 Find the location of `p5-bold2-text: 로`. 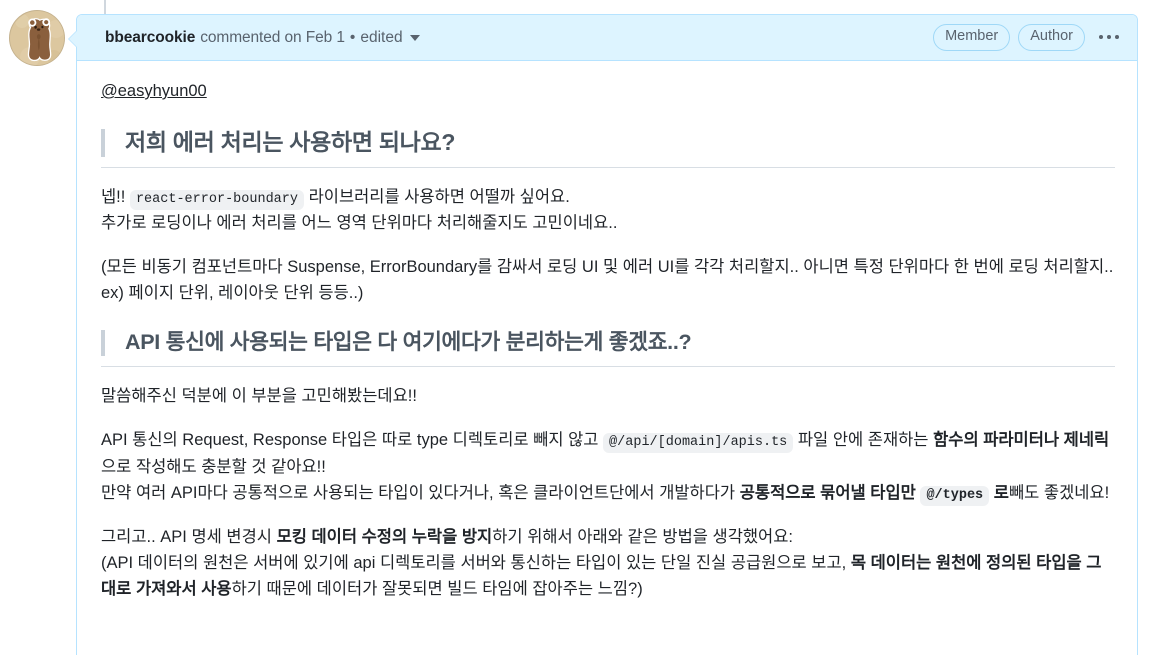

p5-bold2-text: 로 is located at coordinates (1001, 492).